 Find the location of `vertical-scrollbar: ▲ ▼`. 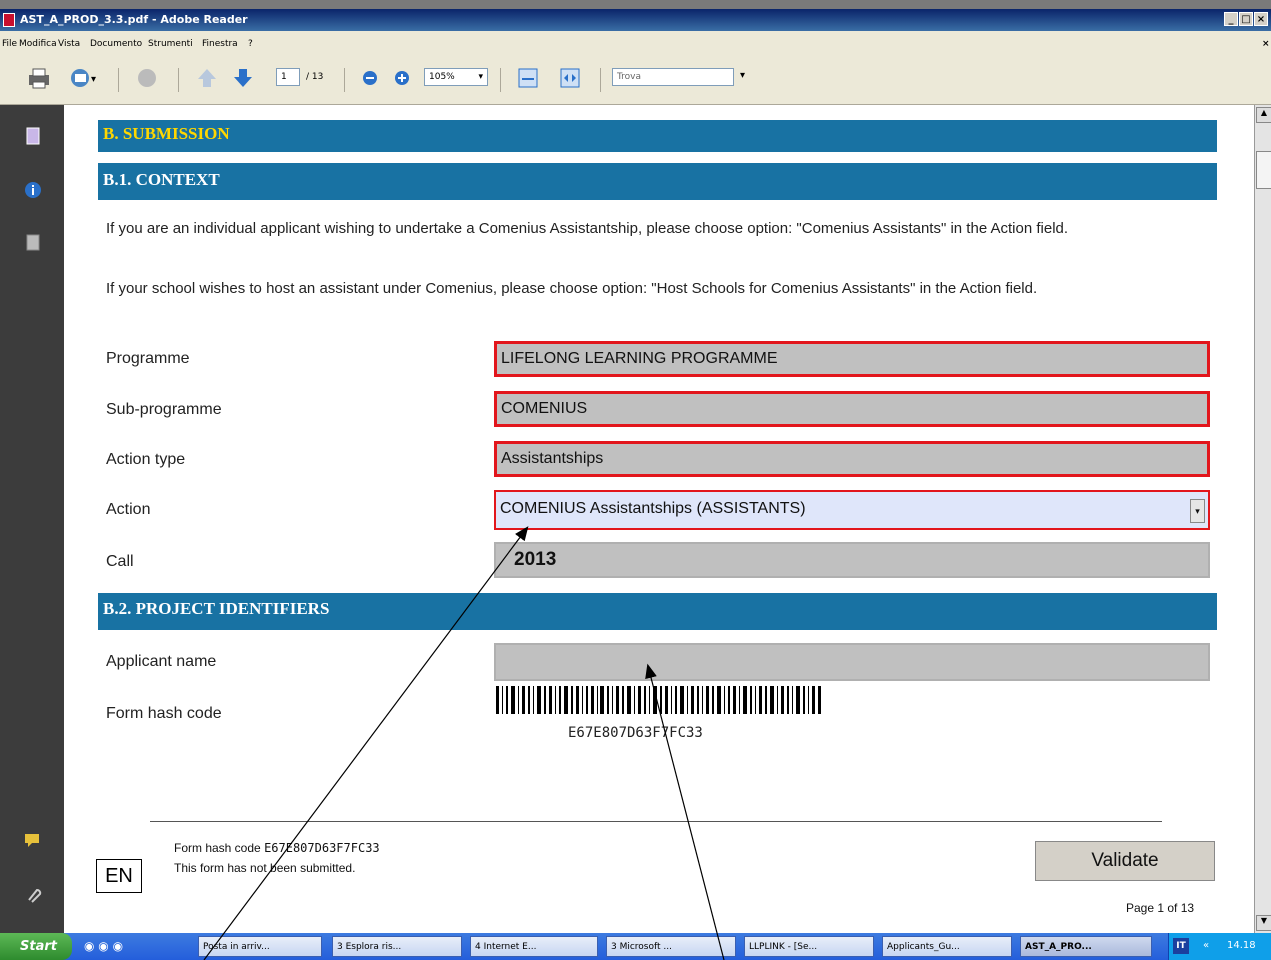

vertical-scrollbar: ▲ ▼ is located at coordinates (1262, 519).